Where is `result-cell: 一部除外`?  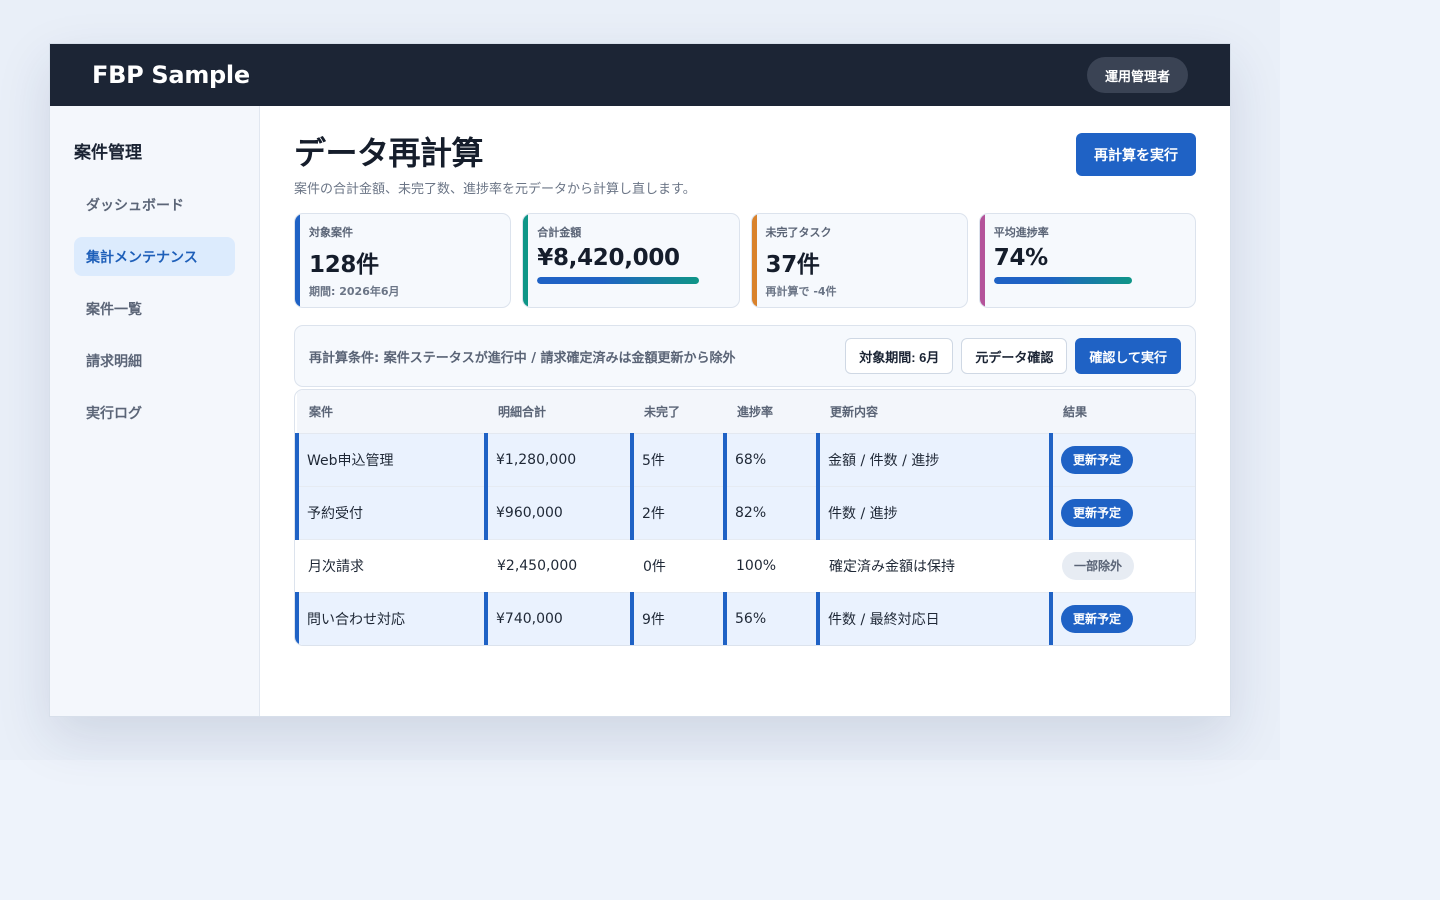
result-cell: 一部除外 is located at coordinates (1123, 566).